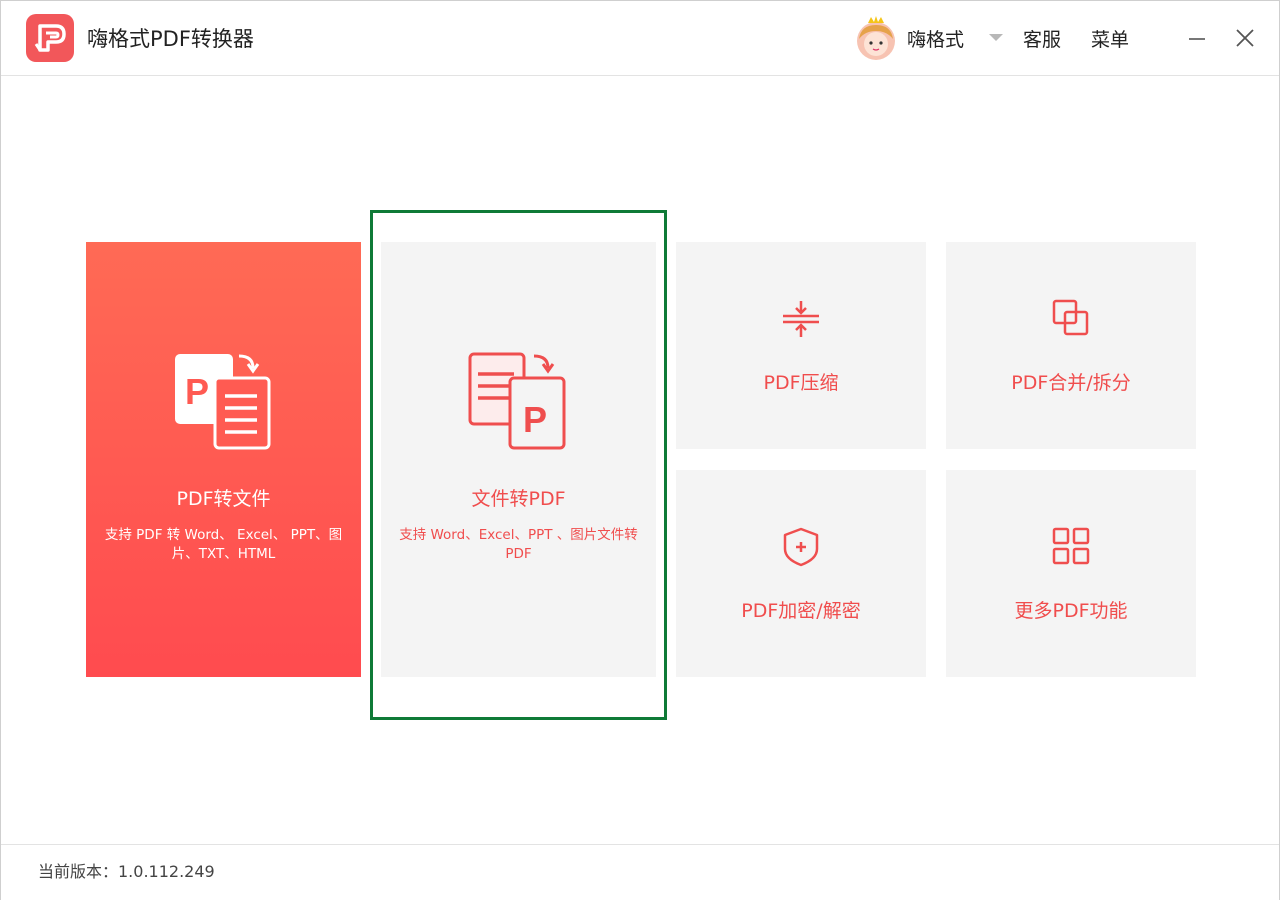 Image resolution: width=1280 pixels, height=900 pixels. What do you see at coordinates (1042, 40) in the screenshot?
I see `customer-service-button: 客服` at bounding box center [1042, 40].